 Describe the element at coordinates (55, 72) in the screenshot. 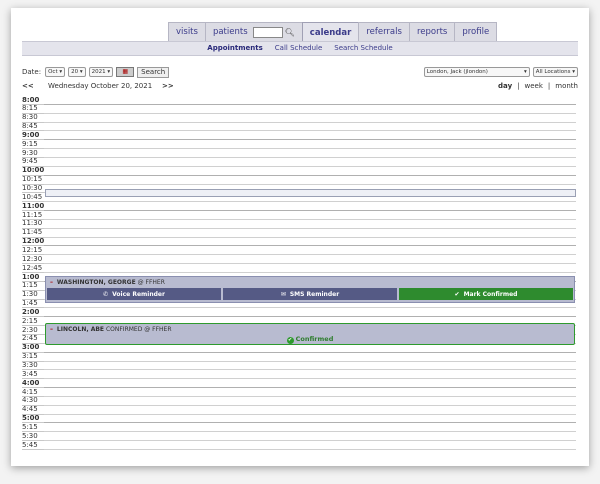

I see `month-select: Oct ▾` at that location.